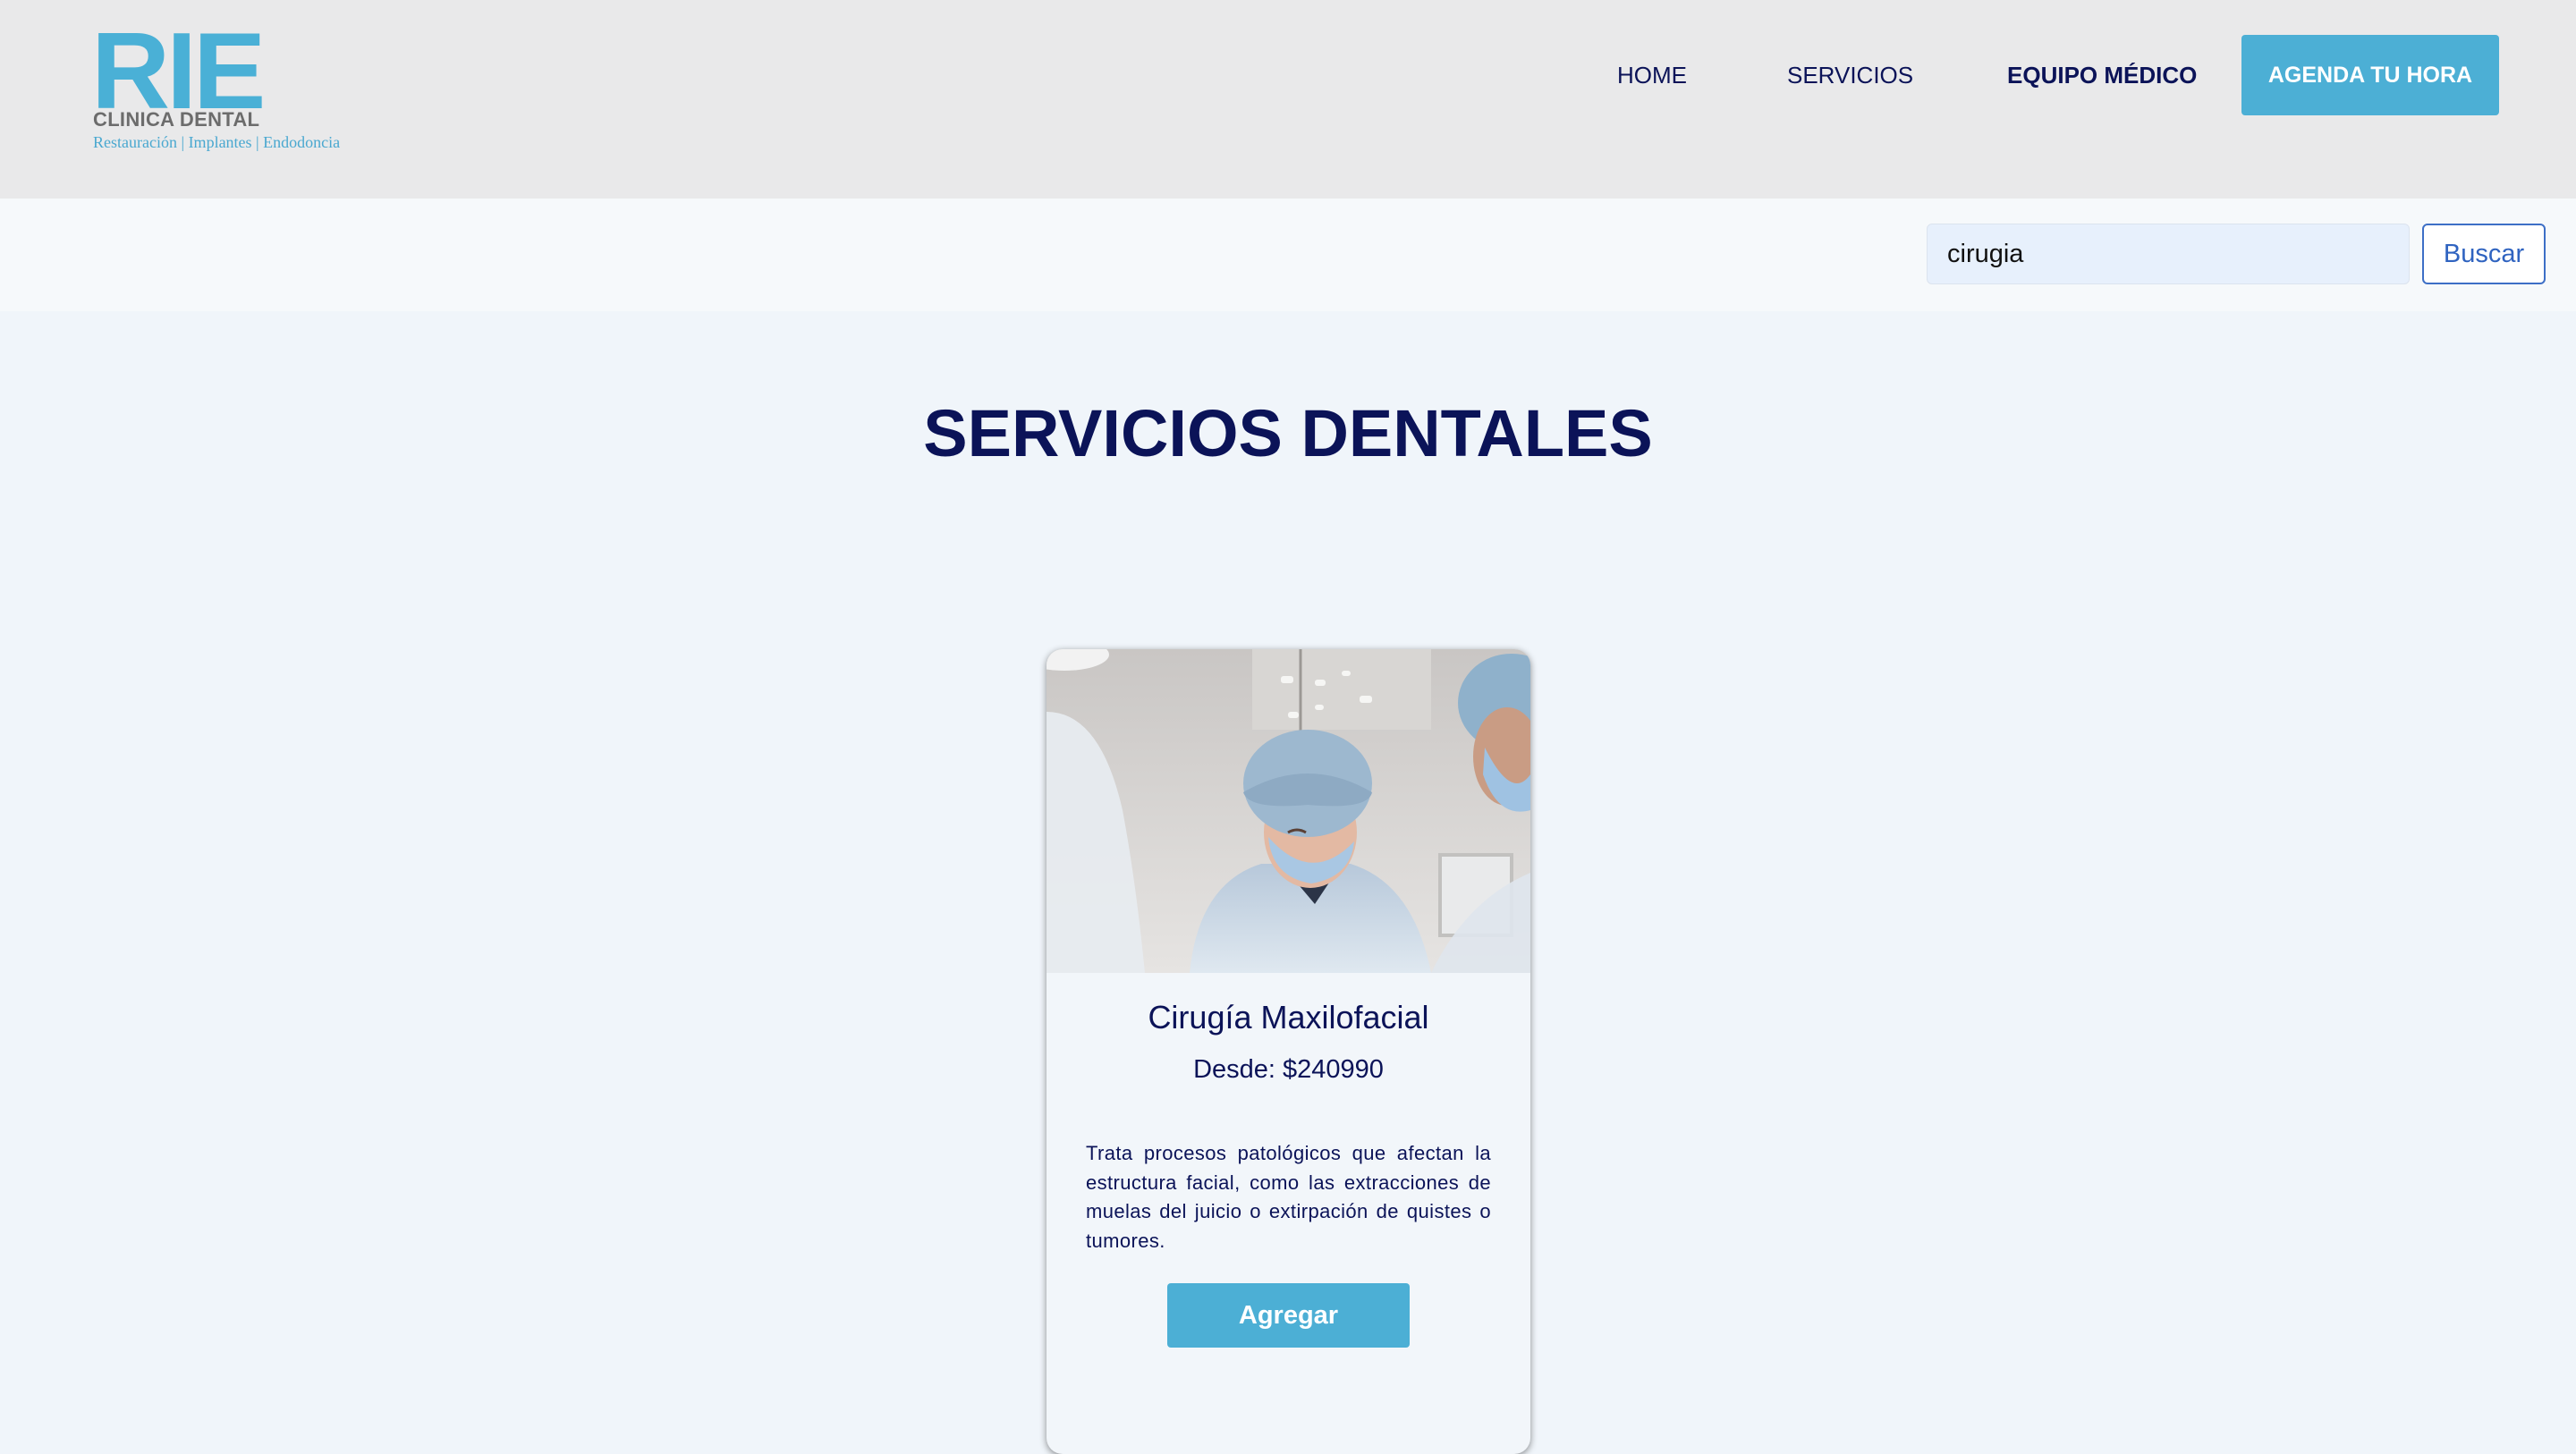 The height and width of the screenshot is (1454, 2576). Describe the element at coordinates (1652, 75) in the screenshot. I see `nav-home: HOME` at that location.